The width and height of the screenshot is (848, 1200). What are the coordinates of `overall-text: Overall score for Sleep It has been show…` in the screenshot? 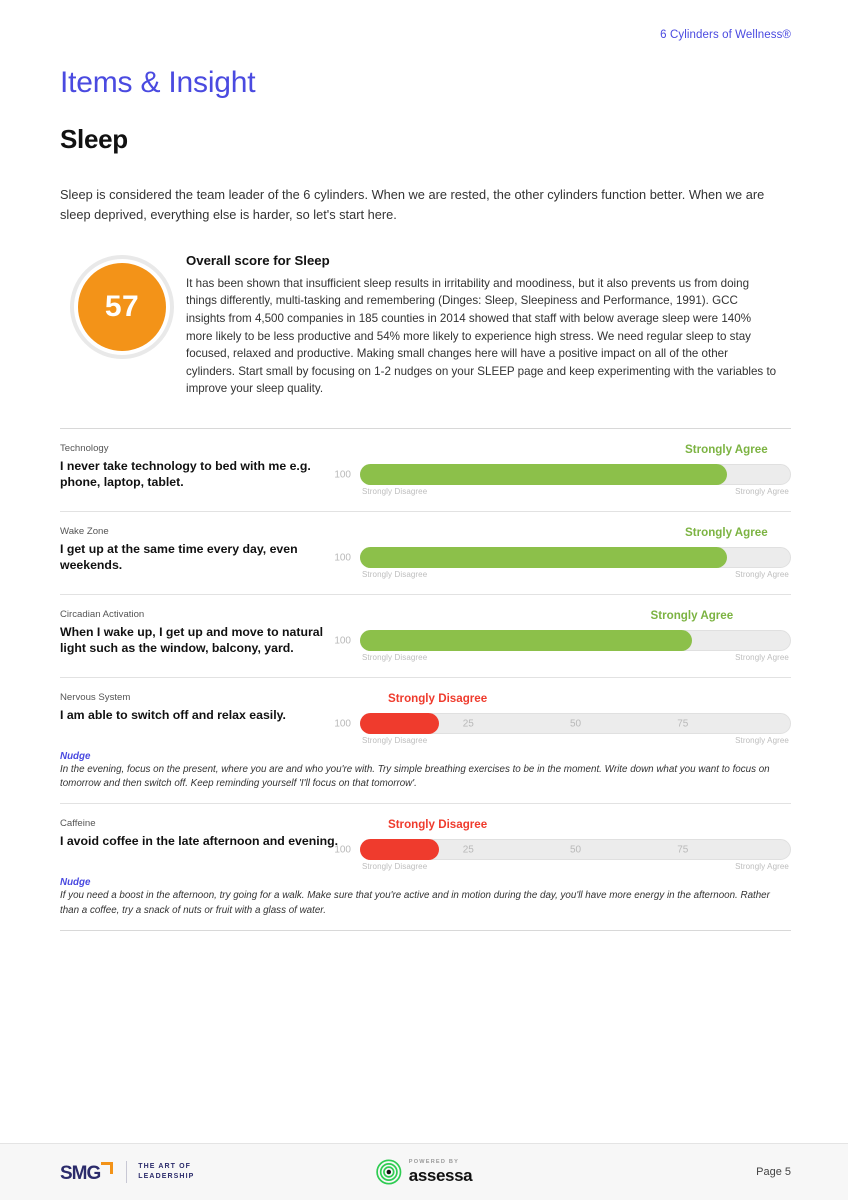 It's located at (487, 325).